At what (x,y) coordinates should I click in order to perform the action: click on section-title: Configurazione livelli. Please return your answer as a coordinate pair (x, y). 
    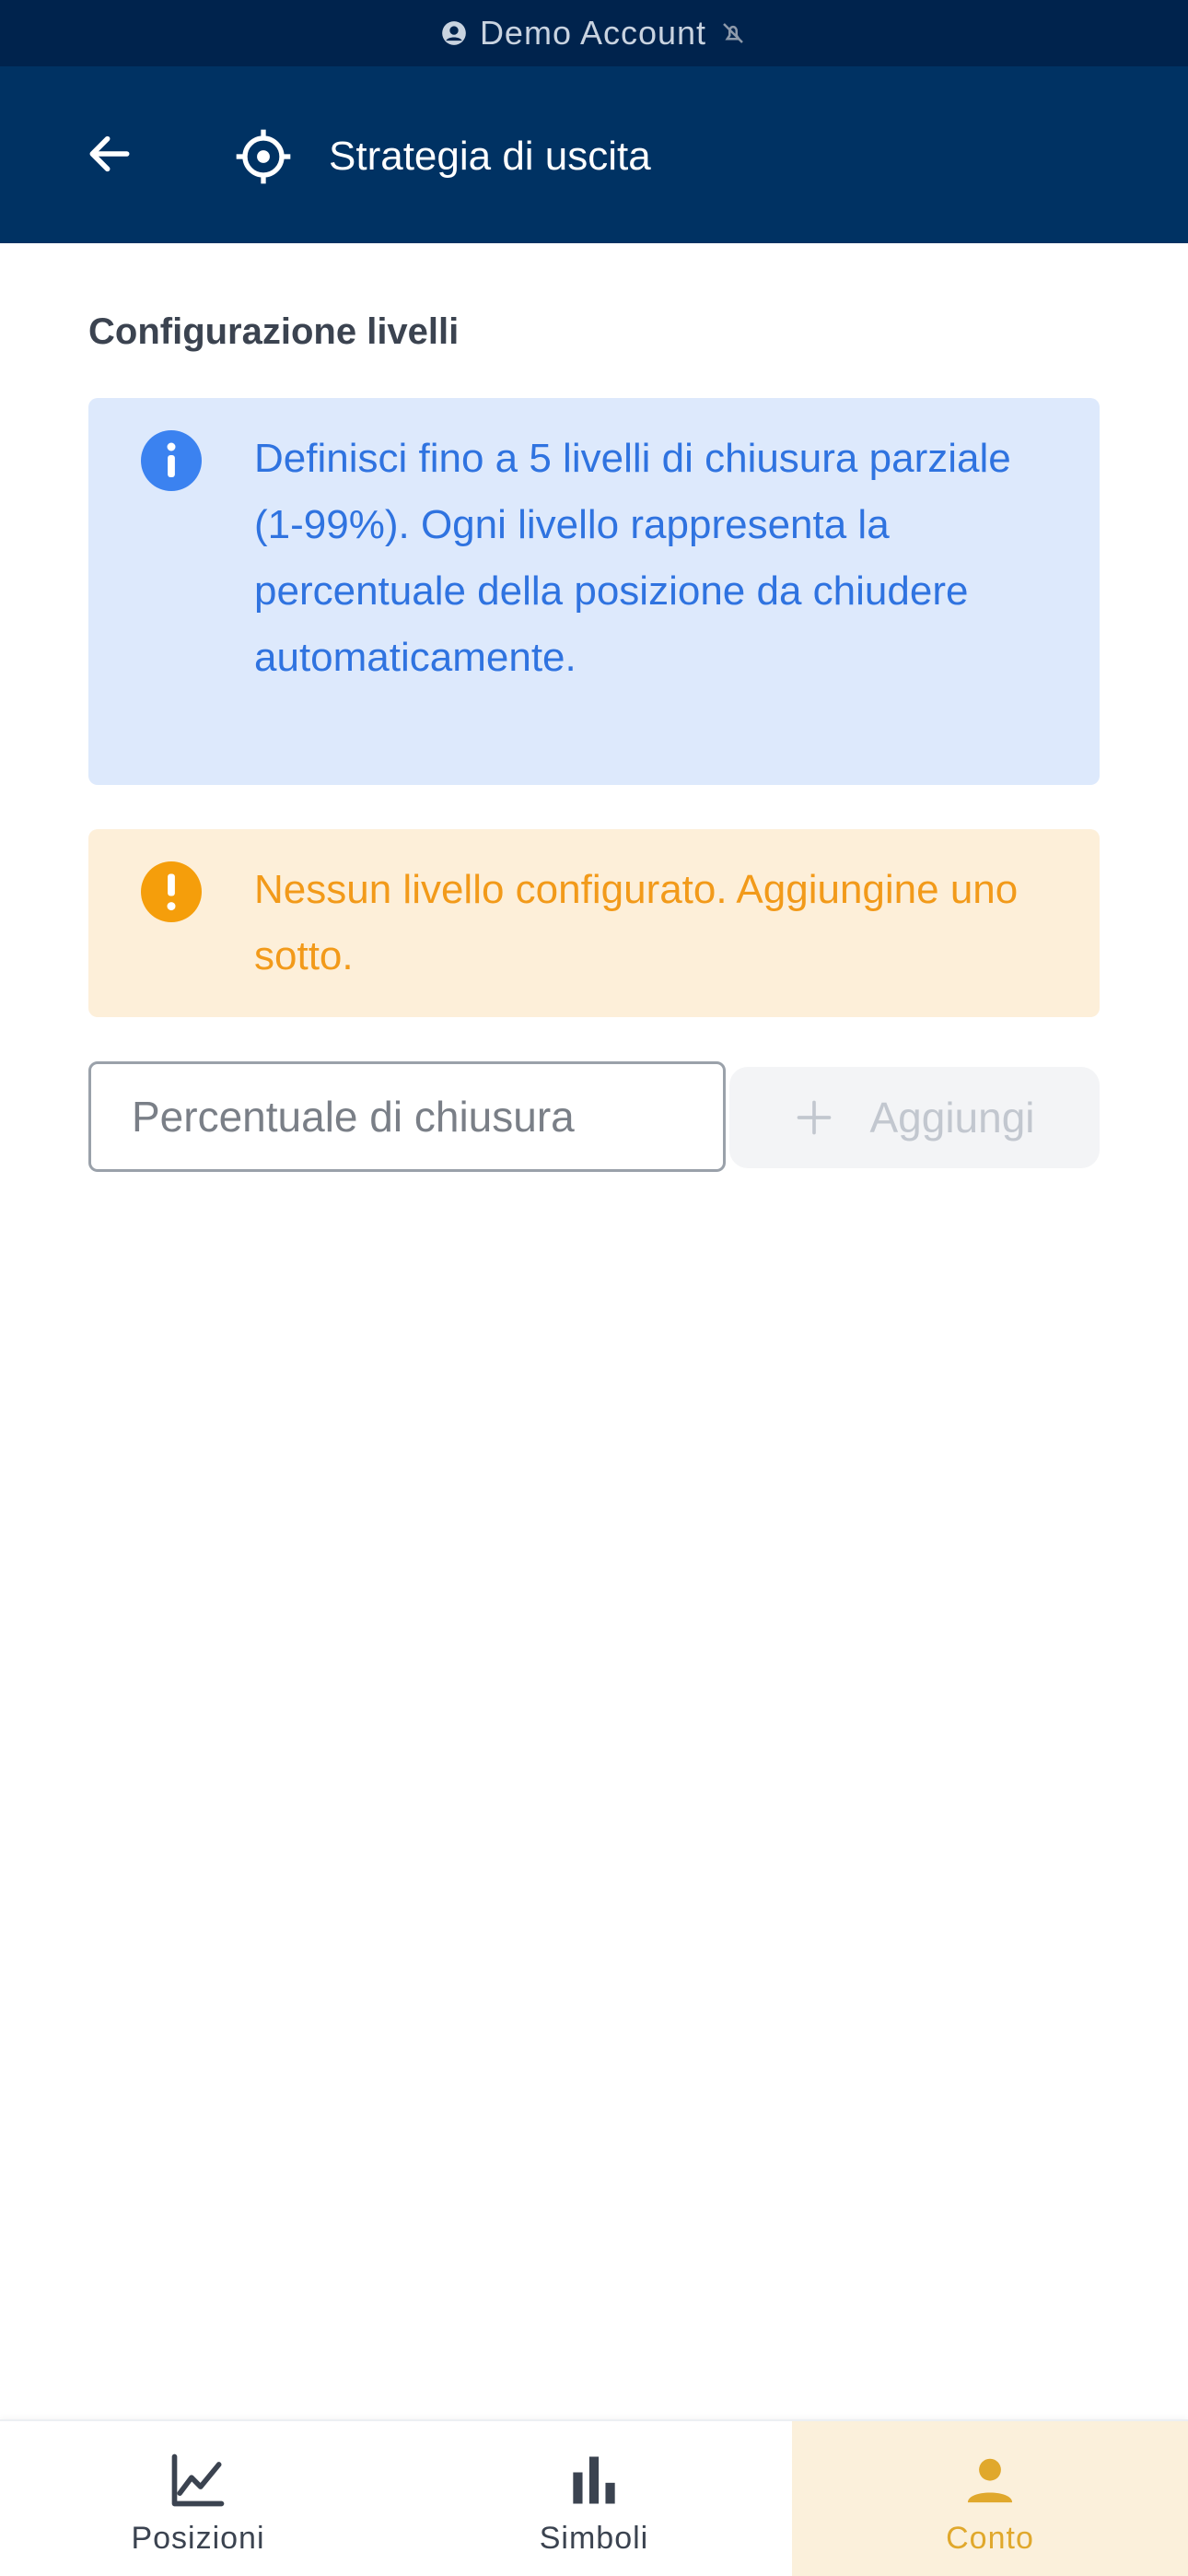
    Looking at the image, I should click on (274, 331).